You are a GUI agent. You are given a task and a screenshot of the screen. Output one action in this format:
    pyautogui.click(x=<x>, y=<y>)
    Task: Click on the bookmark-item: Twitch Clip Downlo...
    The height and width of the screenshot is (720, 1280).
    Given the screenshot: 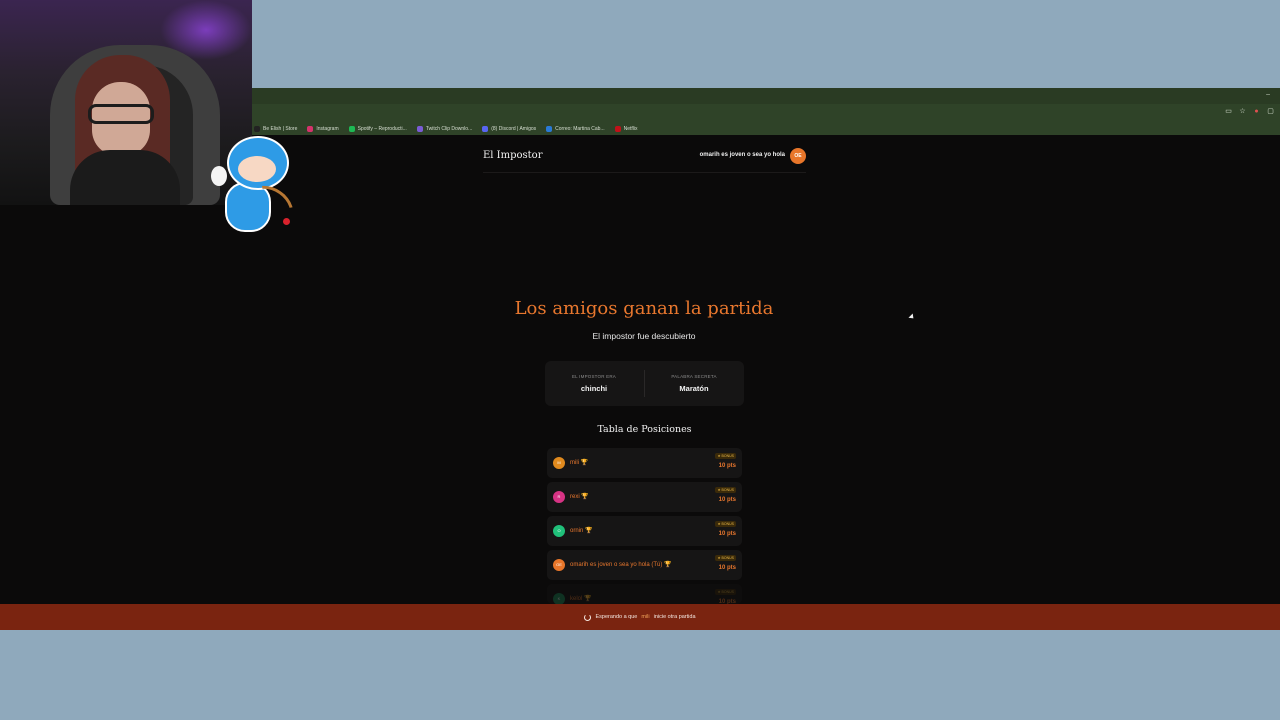 What is the action you would take?
    pyautogui.click(x=444, y=128)
    